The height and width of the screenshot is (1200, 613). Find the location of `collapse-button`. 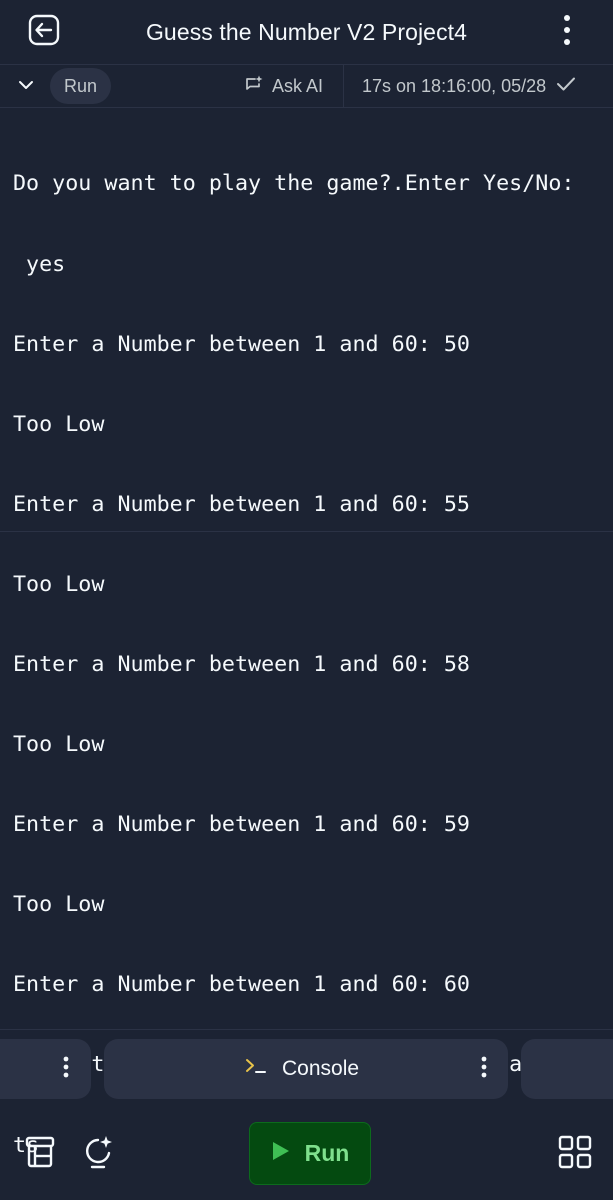

collapse-button is located at coordinates (26, 86).